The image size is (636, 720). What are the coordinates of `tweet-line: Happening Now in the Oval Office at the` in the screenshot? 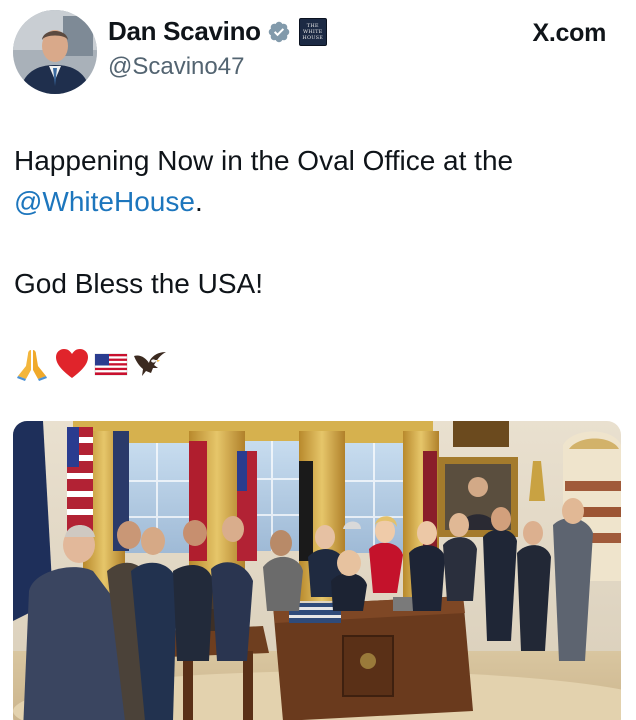 It's located at (264, 160).